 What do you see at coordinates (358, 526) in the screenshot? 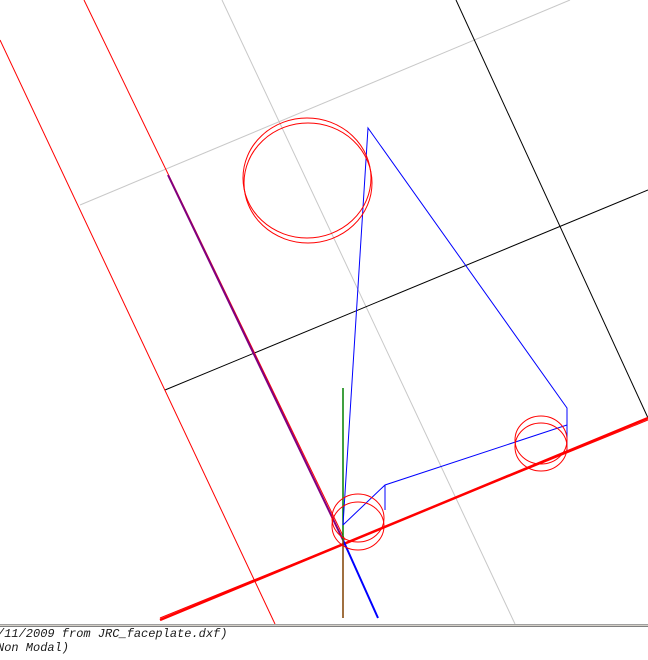
I see `hole-circle-small-offset` at bounding box center [358, 526].